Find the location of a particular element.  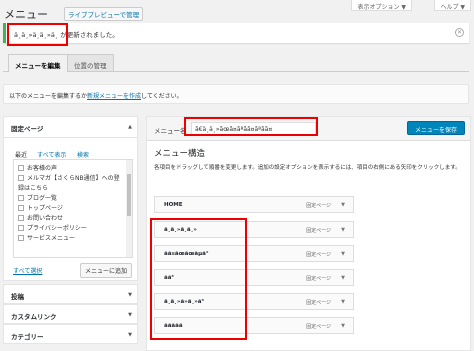

add-to-menu-button: メニューに追加 is located at coordinates (105, 270).